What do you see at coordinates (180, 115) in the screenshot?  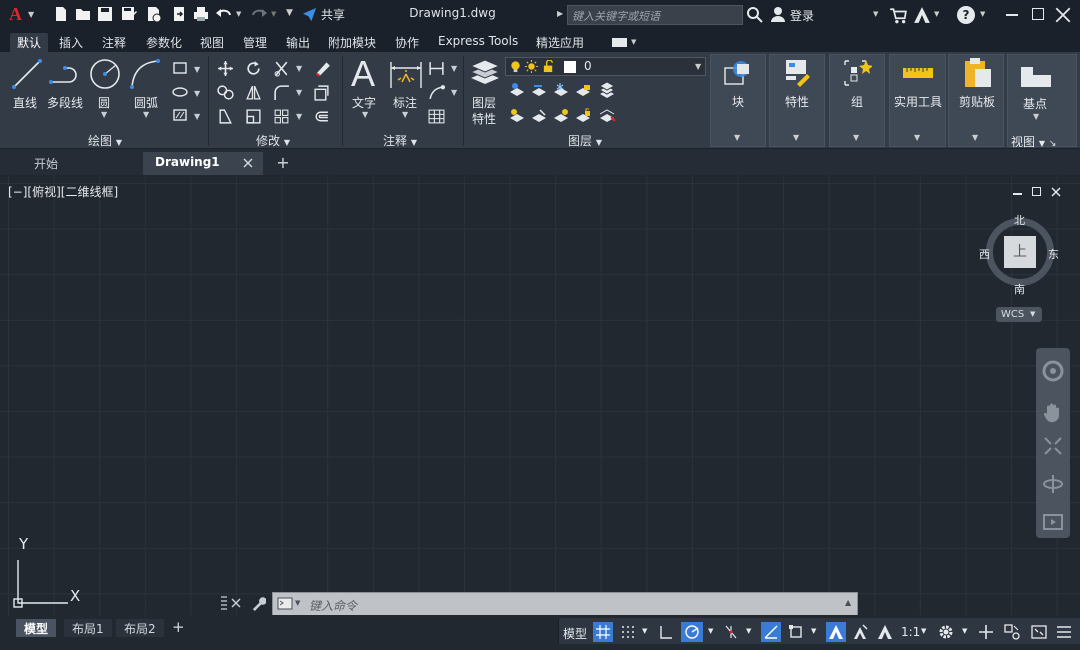 I see `hatch-icon` at bounding box center [180, 115].